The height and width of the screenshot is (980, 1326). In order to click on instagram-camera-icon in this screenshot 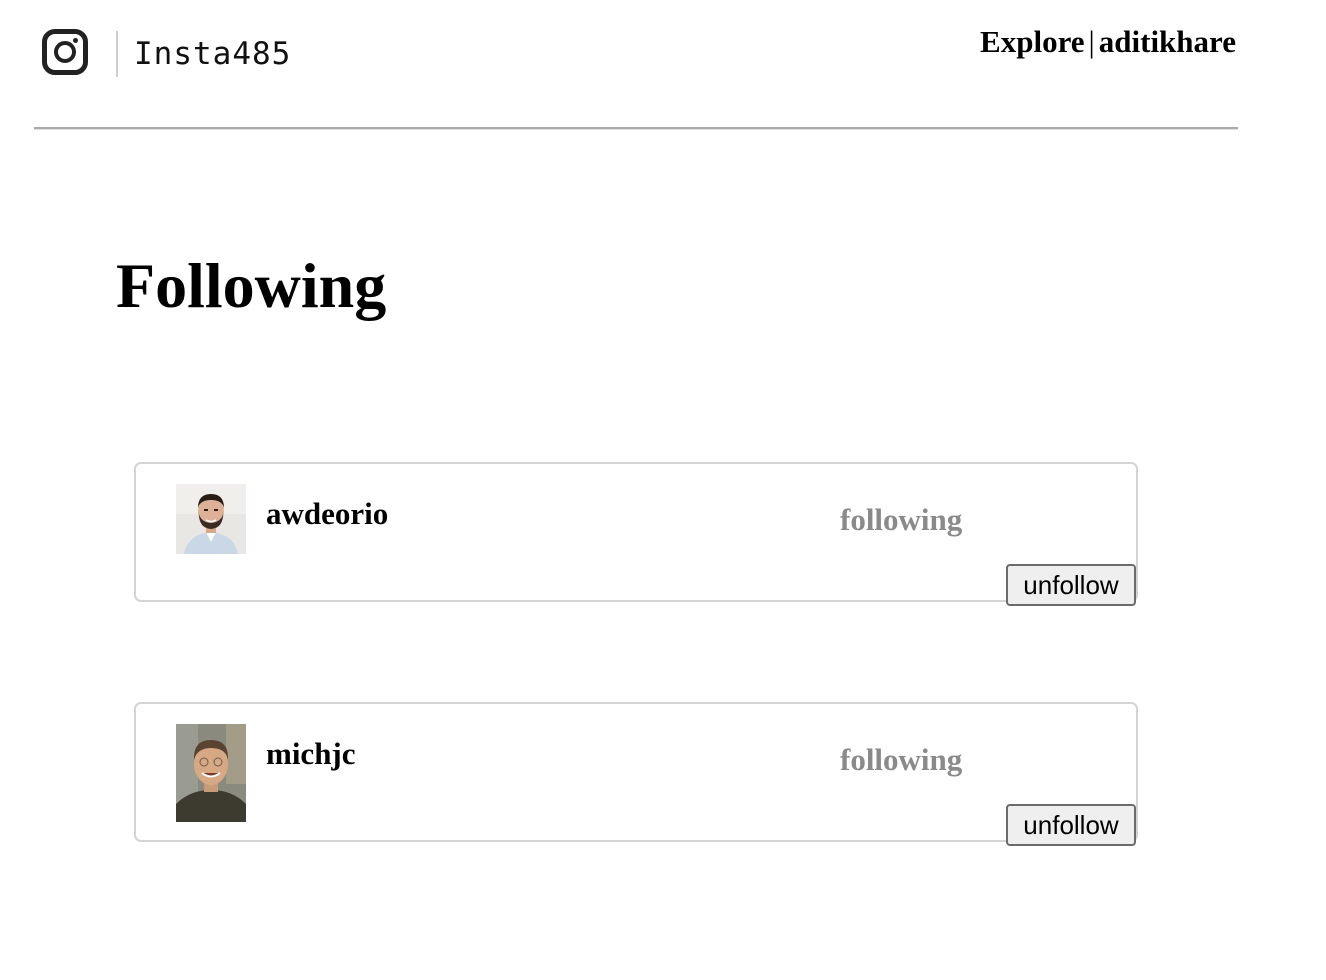, I will do `click(65, 52)`.